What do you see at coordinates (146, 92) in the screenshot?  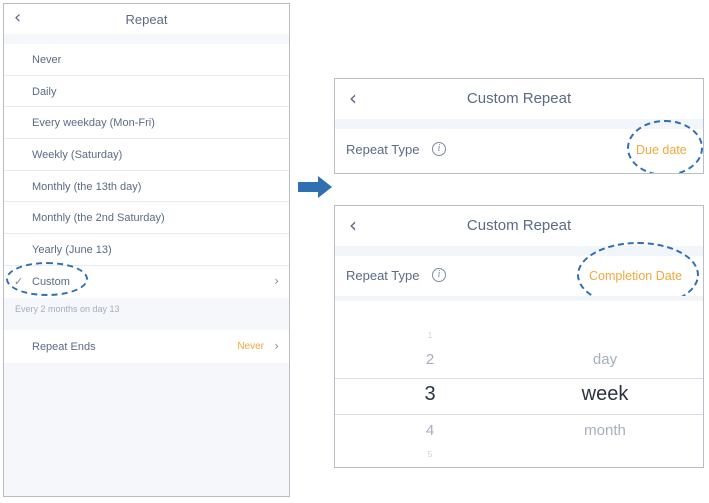 I see `option-daily: Daily` at bounding box center [146, 92].